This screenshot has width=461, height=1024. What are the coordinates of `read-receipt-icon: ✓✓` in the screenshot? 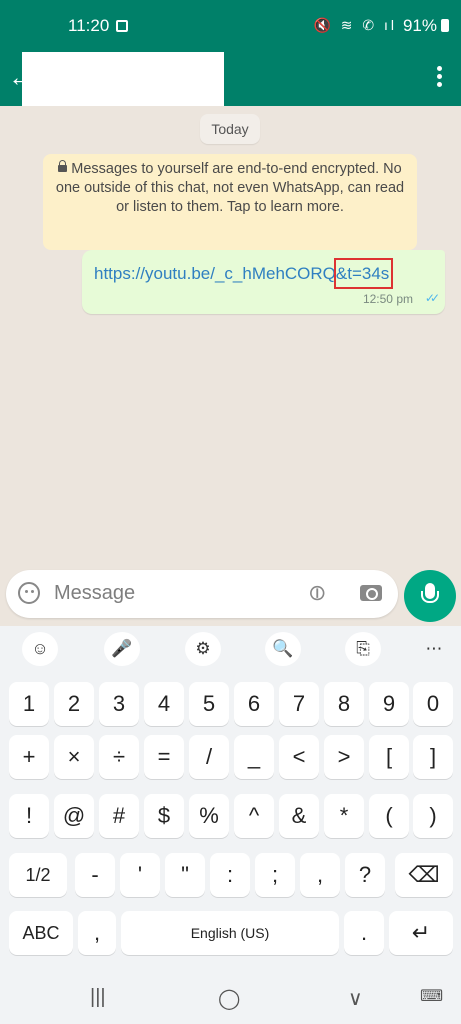 It's located at (432, 298).